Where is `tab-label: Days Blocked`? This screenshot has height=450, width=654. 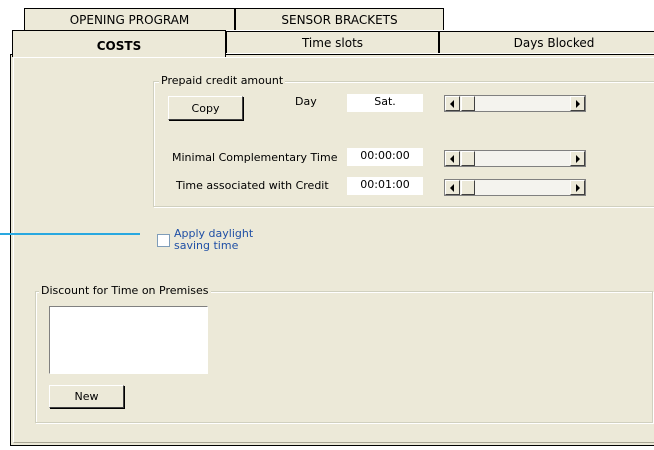 tab-label: Days Blocked is located at coordinates (554, 43).